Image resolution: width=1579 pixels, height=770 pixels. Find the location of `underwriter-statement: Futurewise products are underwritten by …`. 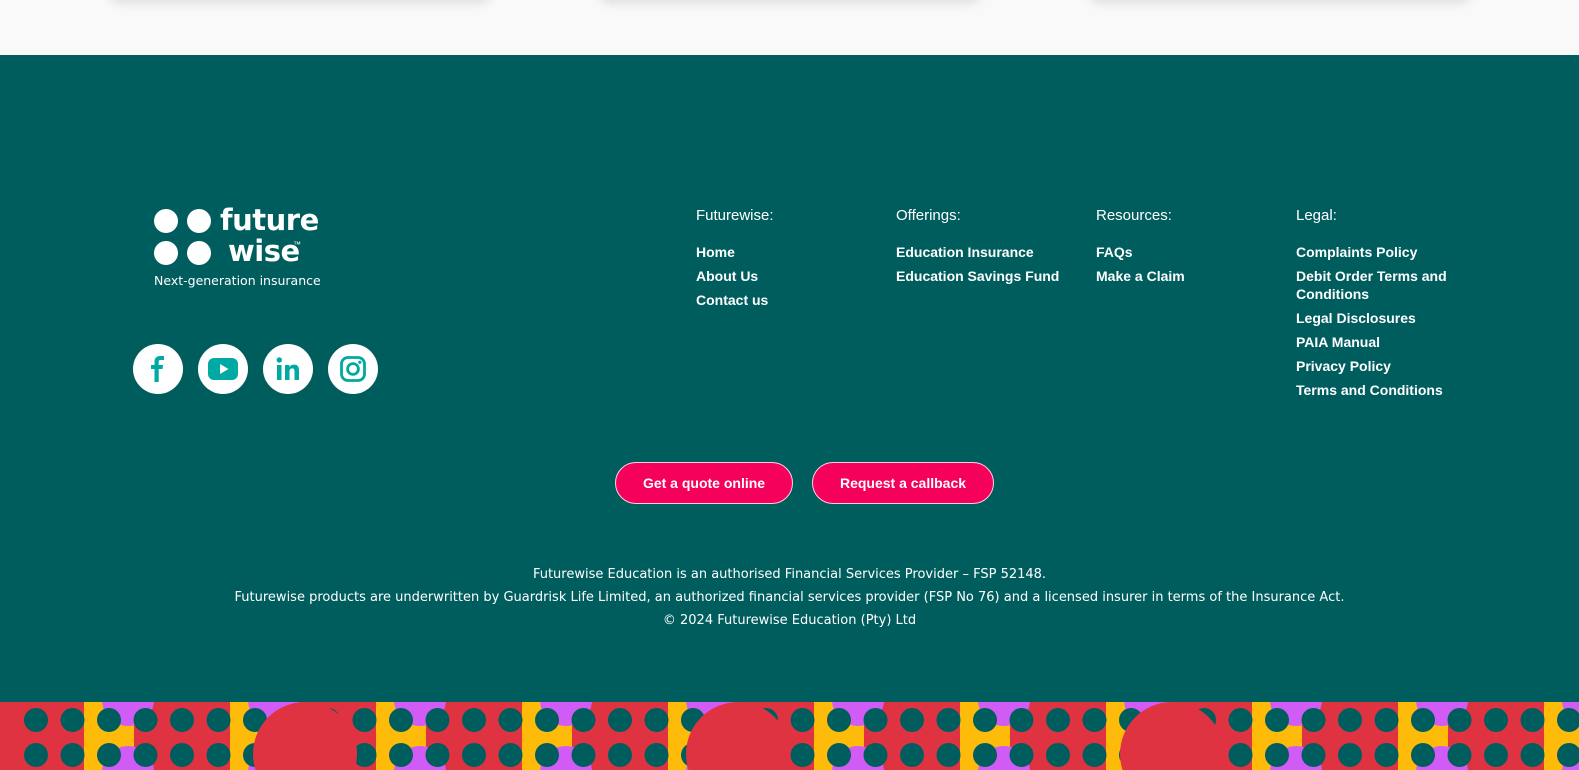

underwriter-statement: Futurewise products are underwritten by … is located at coordinates (789, 597).